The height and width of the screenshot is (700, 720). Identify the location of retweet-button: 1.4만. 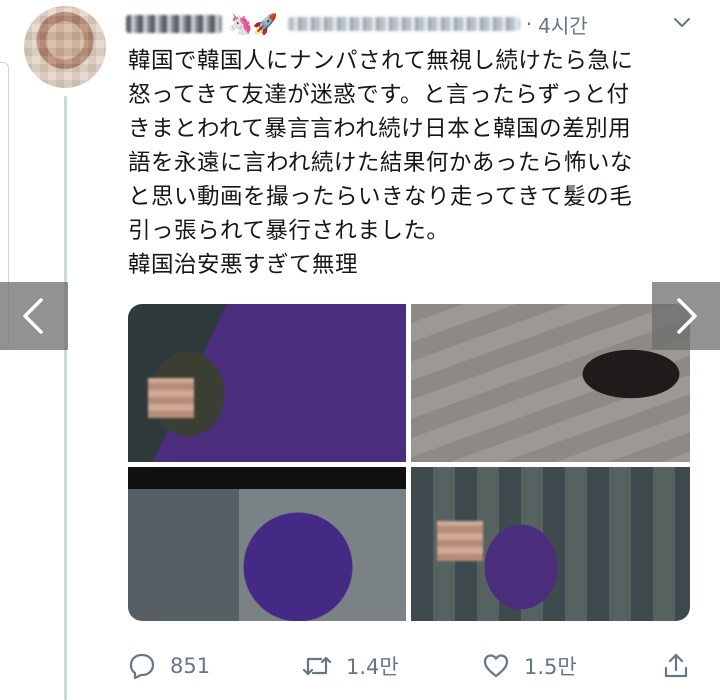
(350, 666).